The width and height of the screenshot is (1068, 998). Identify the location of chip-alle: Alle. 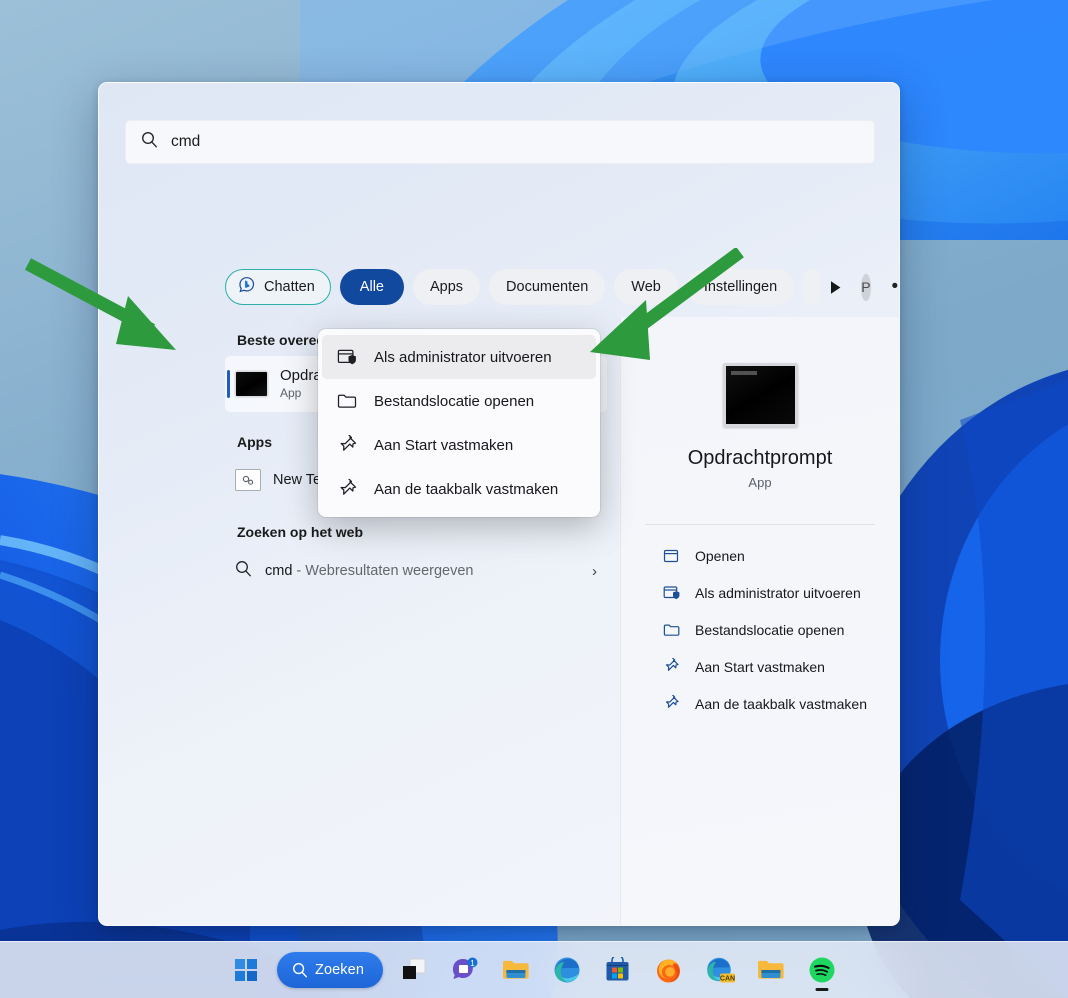
(371, 287).